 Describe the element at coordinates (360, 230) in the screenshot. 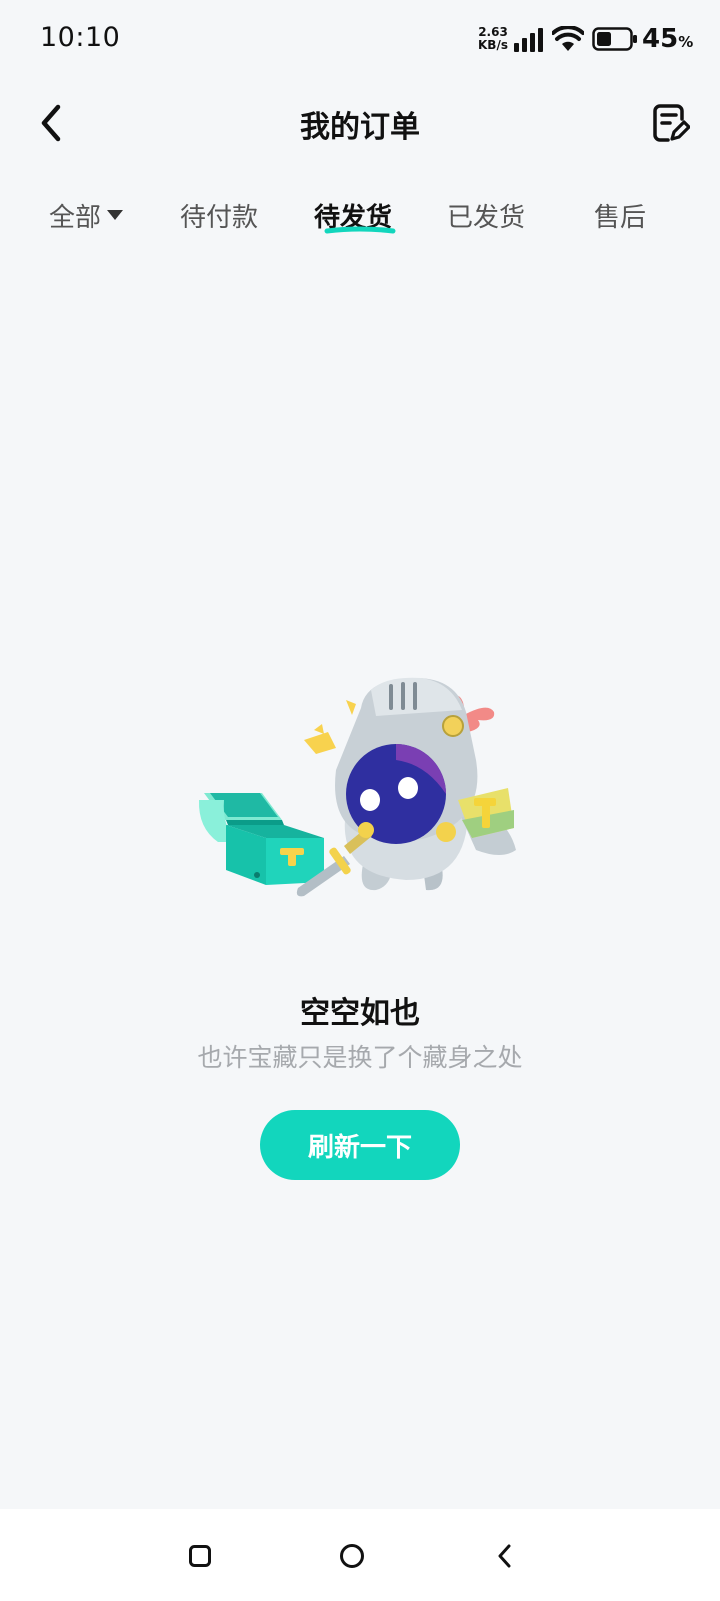

I see `active-tab-indicator` at that location.